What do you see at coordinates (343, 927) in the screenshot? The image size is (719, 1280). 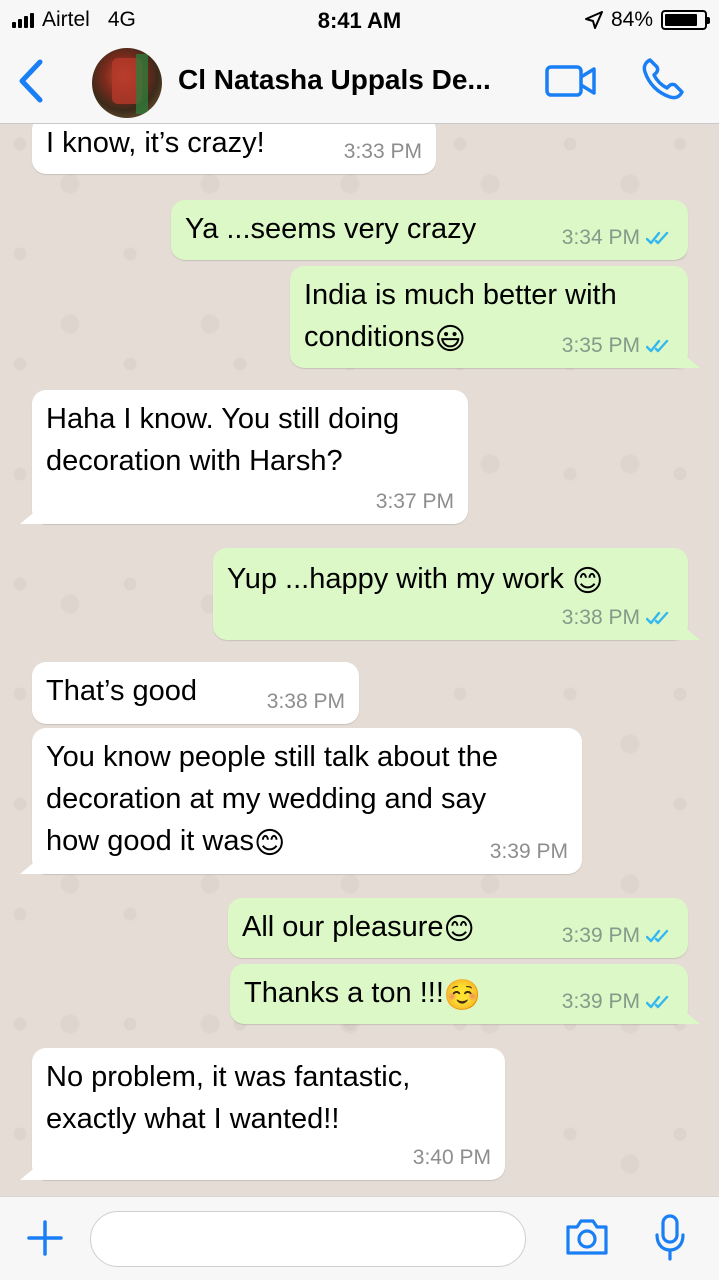 I see `message-text-line: All our pleasure` at bounding box center [343, 927].